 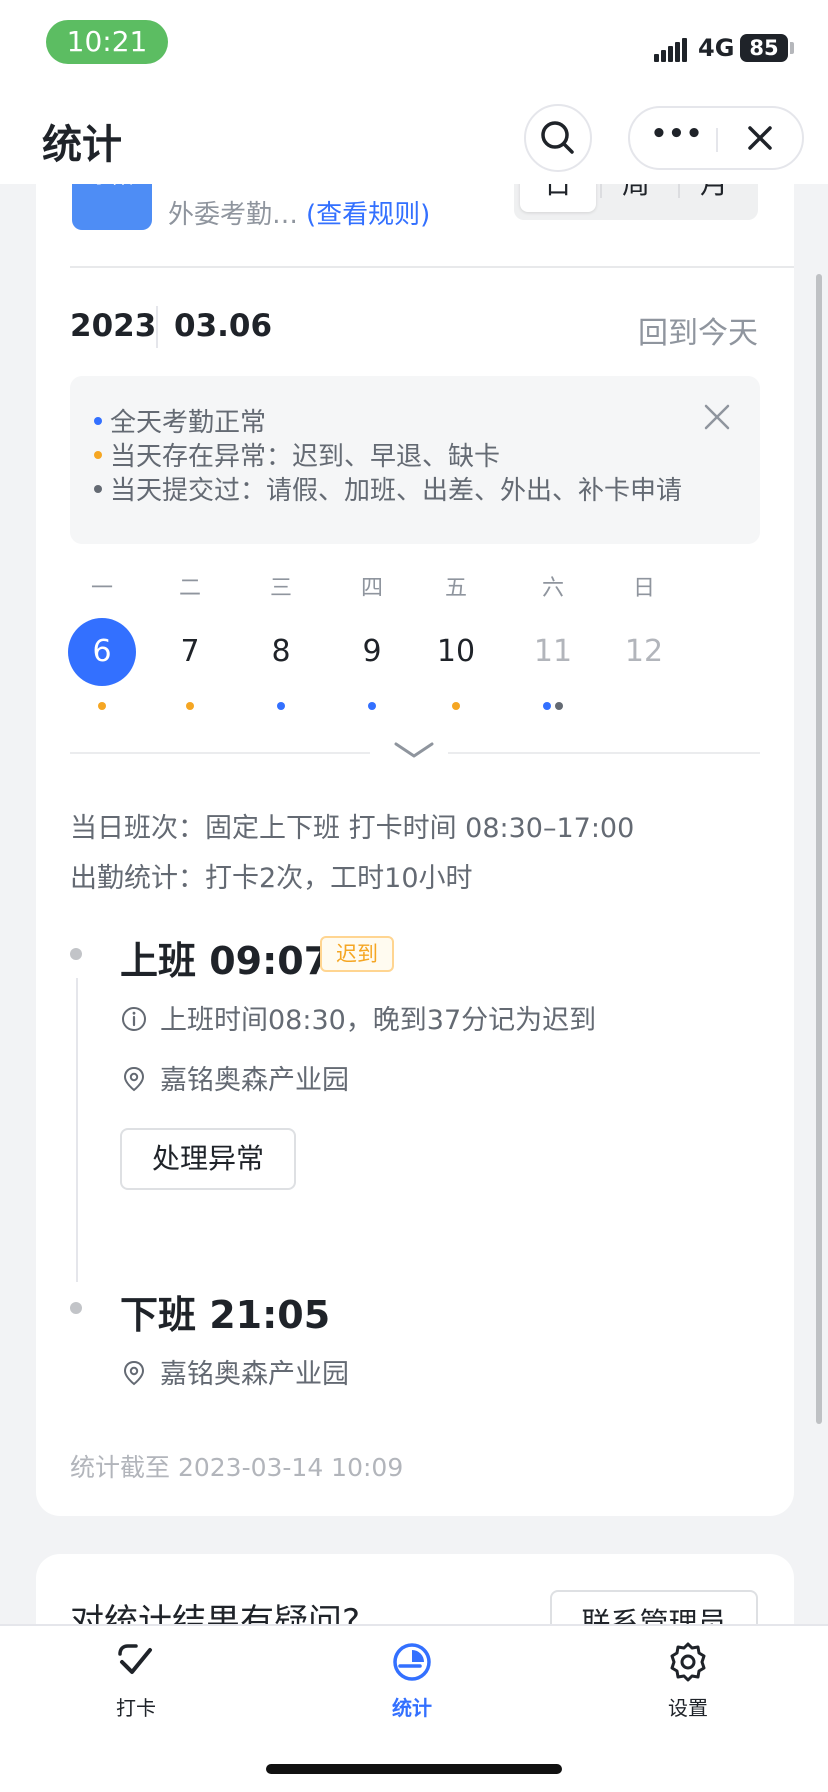 I want to click on day-7: 7, so click(x=190, y=652).